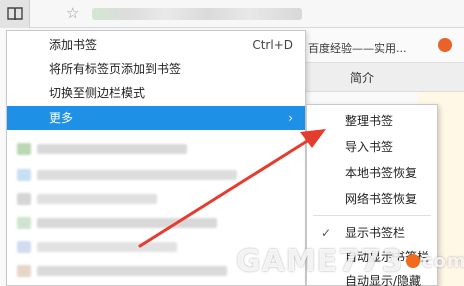  Describe the element at coordinates (442, 261) in the screenshot. I see `watermark-suffix: com` at that location.